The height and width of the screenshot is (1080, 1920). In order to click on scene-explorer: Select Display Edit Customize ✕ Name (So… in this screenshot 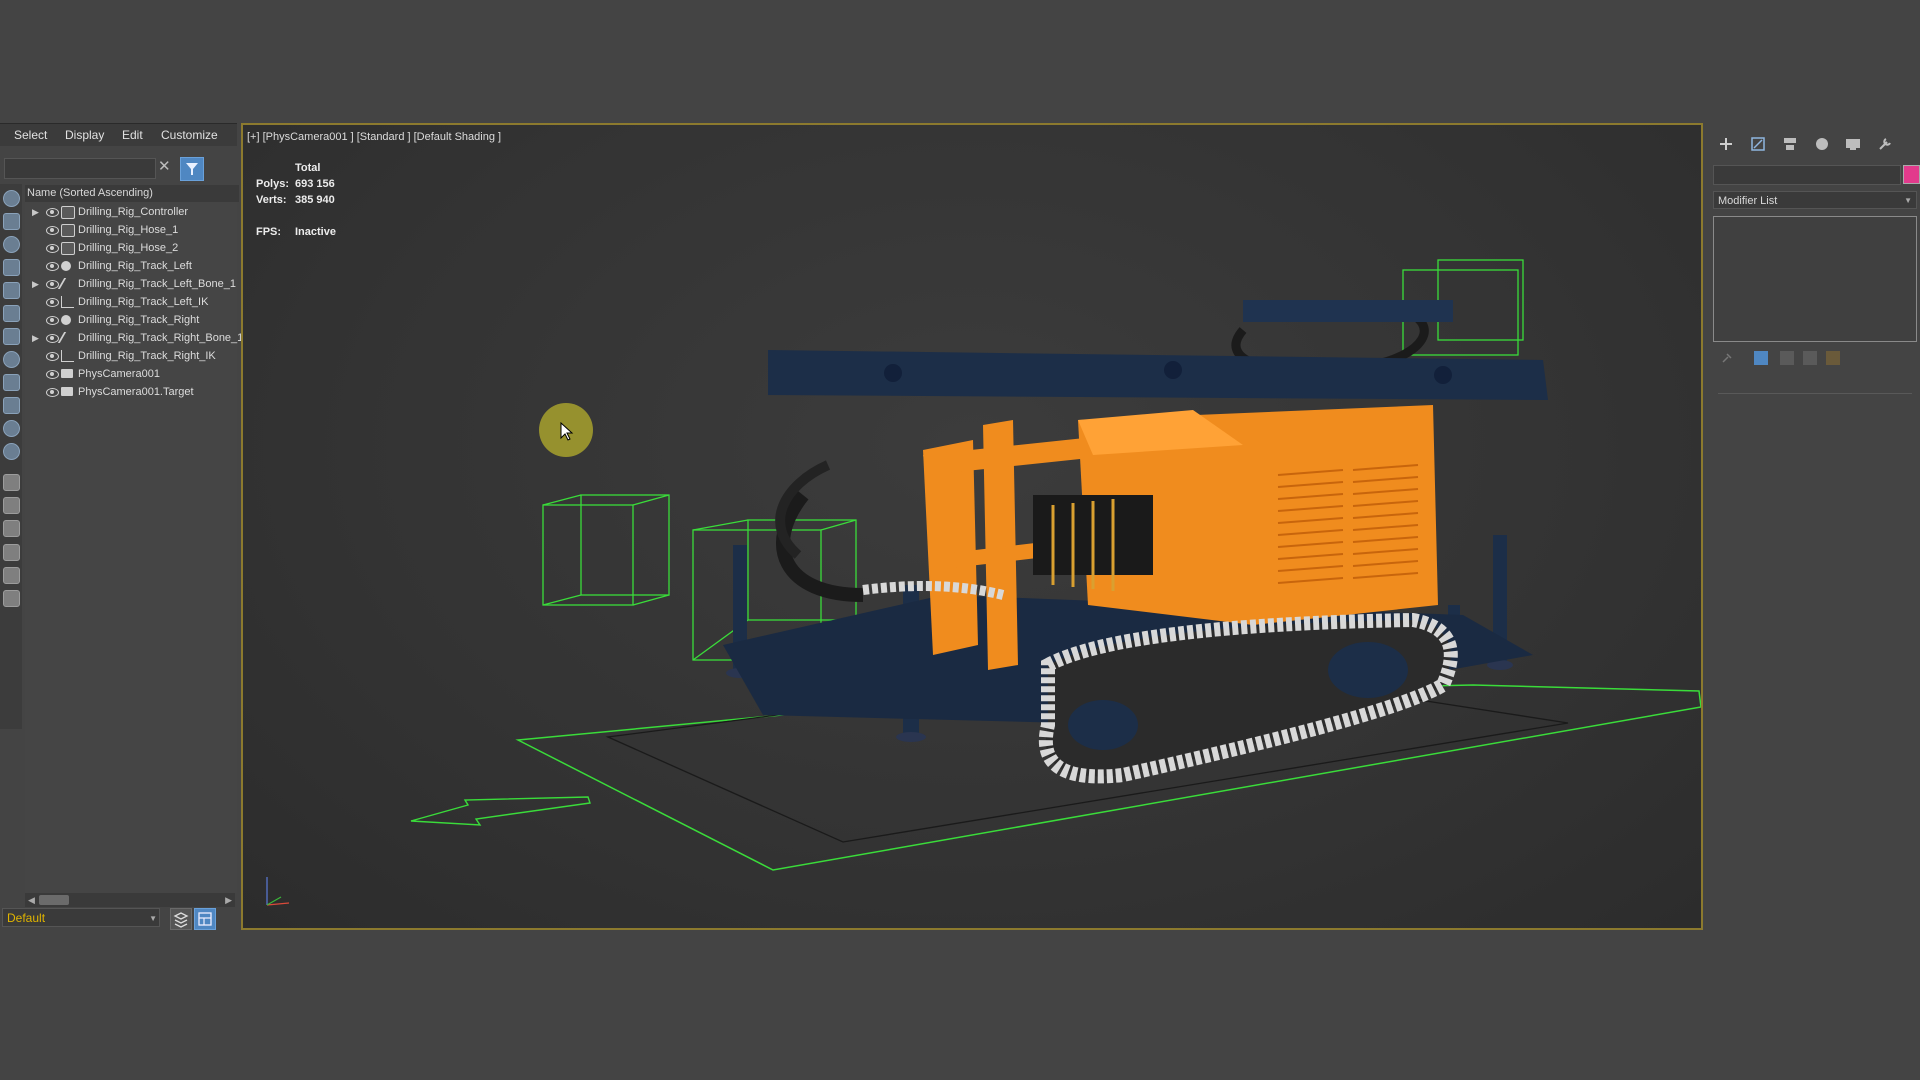, I will do `click(121, 526)`.